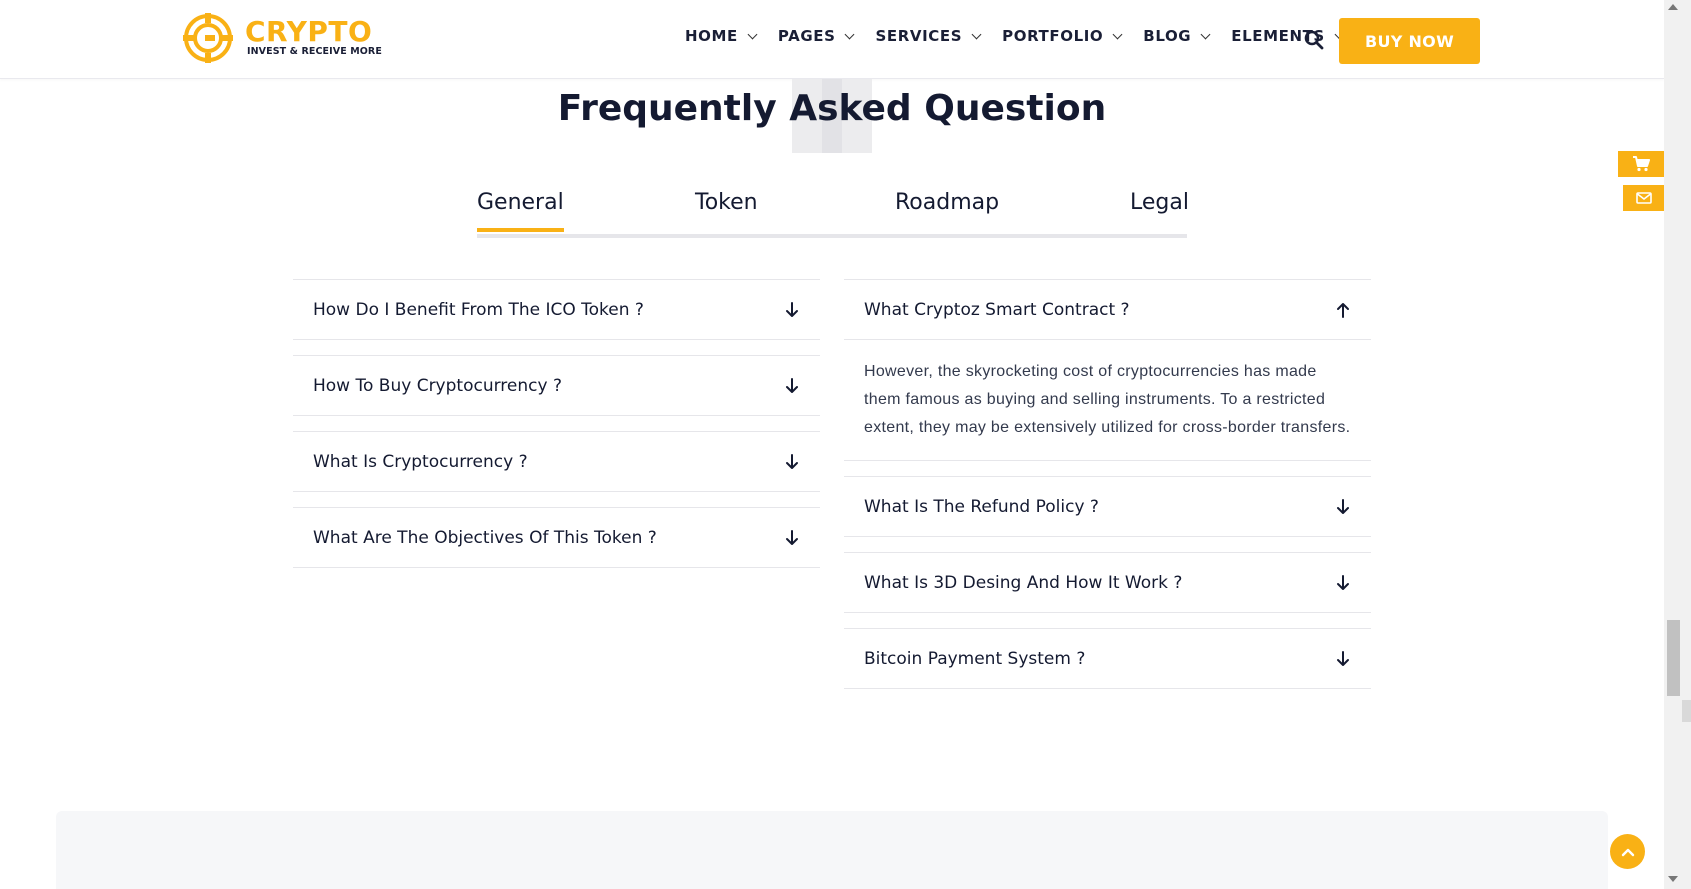  I want to click on faq-item: How To Buy Cryptocurrency ?, so click(556, 385).